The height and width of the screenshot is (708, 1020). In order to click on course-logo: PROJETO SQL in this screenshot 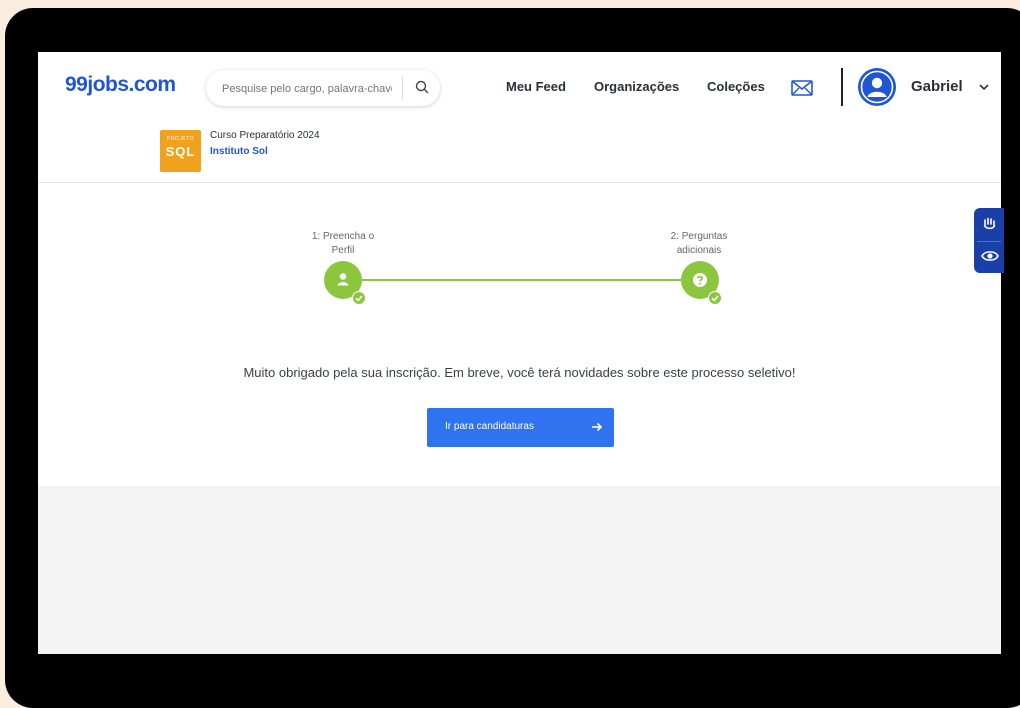, I will do `click(180, 151)`.